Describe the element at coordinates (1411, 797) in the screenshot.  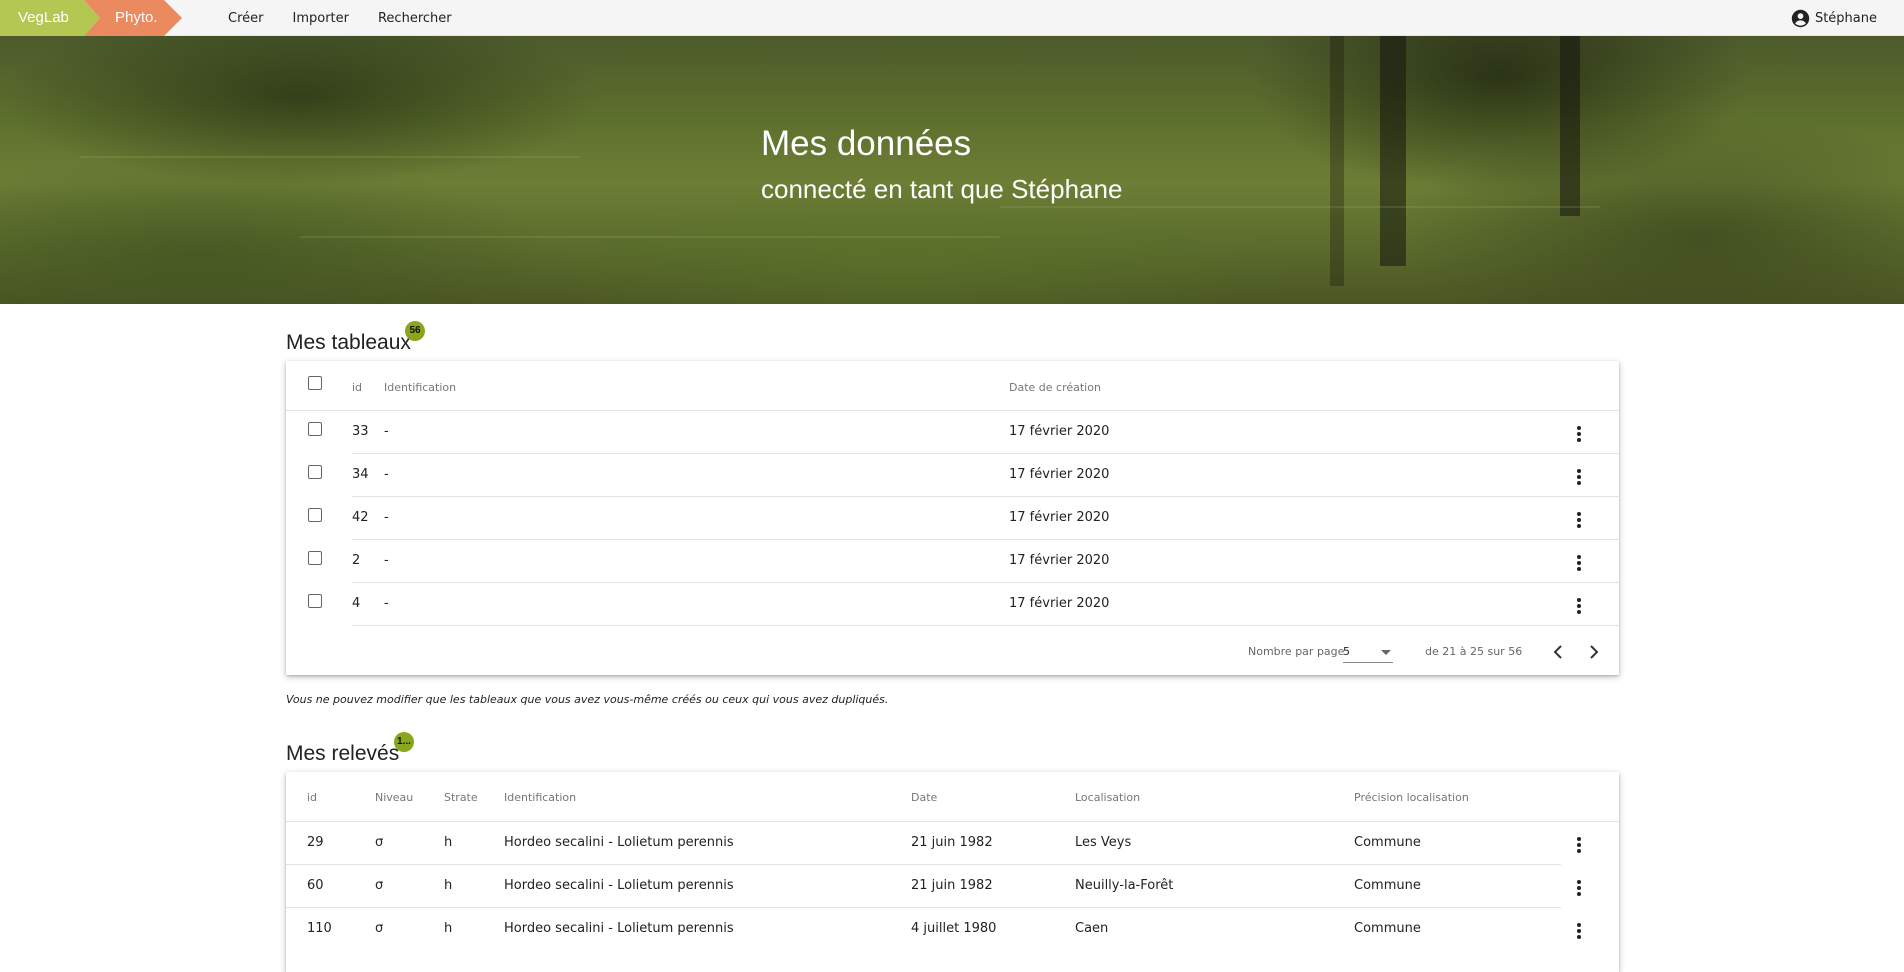
I see `column-header-precision: Précision localisation` at that location.